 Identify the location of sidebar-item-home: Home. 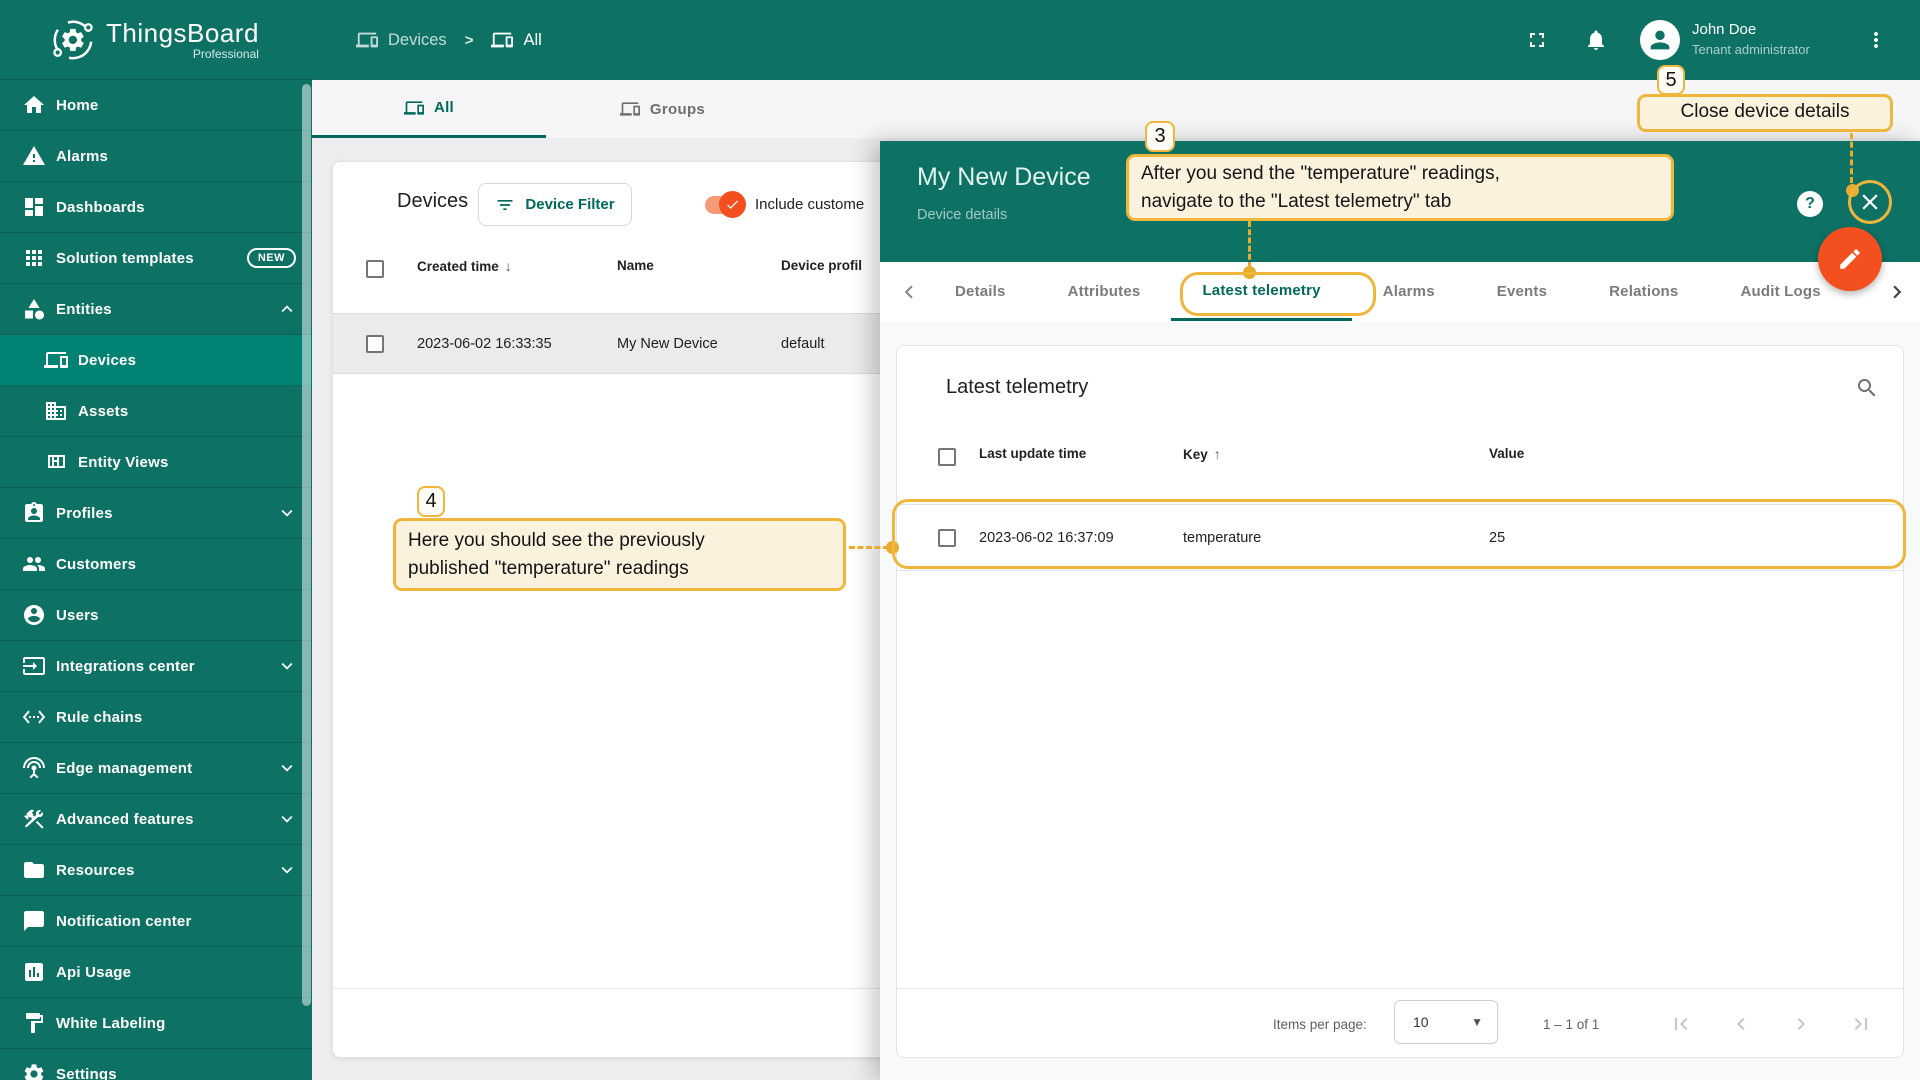
(156, 105).